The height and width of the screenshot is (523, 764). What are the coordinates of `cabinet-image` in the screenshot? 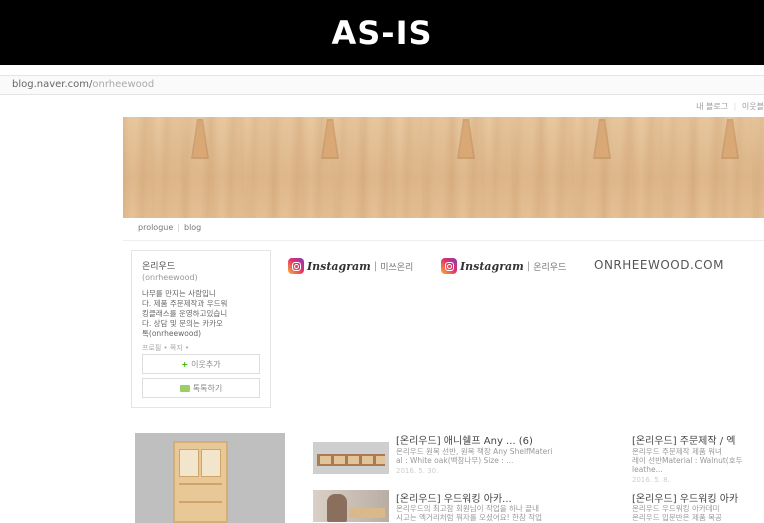 It's located at (200, 482).